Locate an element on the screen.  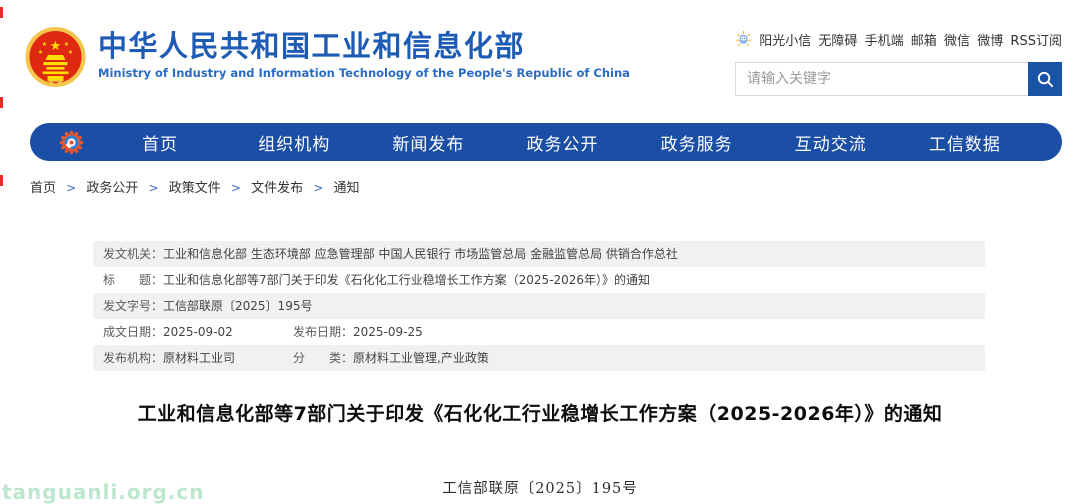
breadcrumb-policy-docs: 政策文件 is located at coordinates (195, 188).